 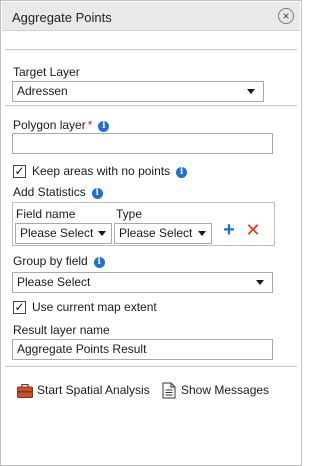 I want to click on show-messages-button: Show Messages, so click(x=225, y=390).